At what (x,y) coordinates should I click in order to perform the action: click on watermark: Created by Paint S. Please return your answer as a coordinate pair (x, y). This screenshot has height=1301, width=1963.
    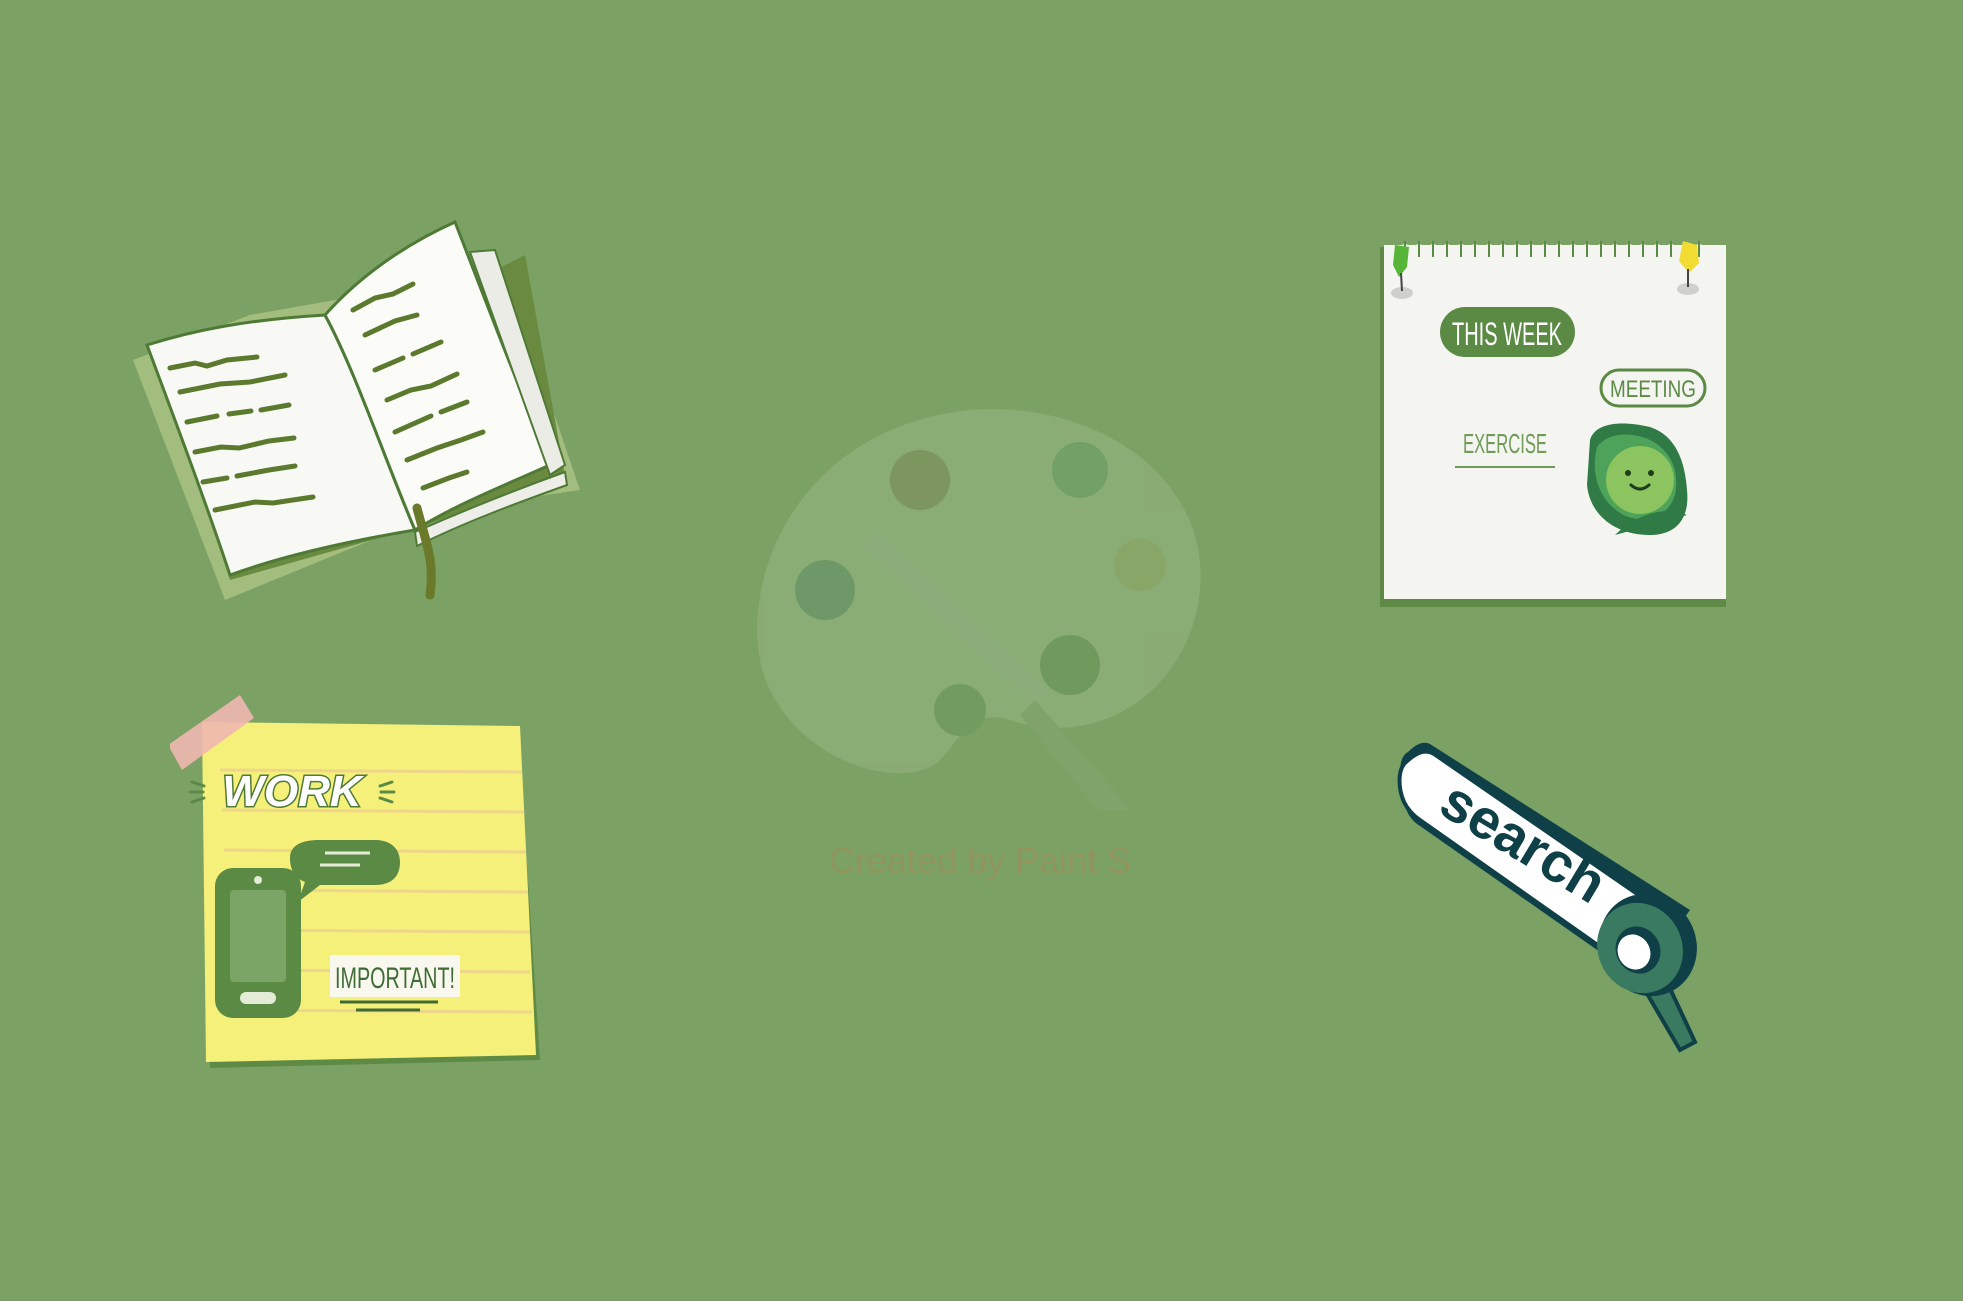
    Looking at the image, I should click on (980, 635).